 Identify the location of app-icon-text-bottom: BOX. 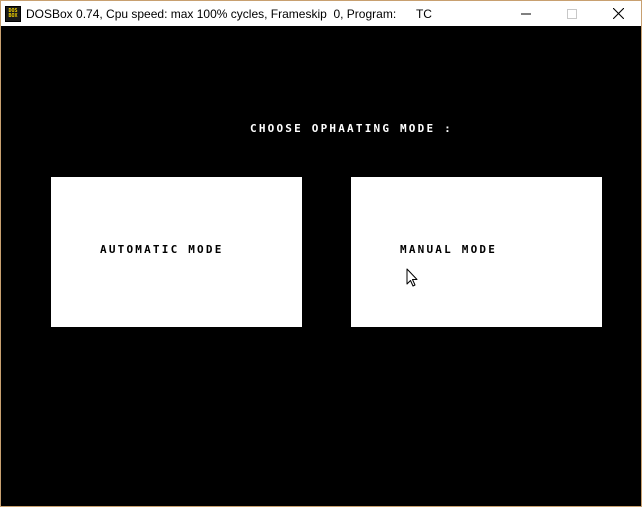
(13, 15).